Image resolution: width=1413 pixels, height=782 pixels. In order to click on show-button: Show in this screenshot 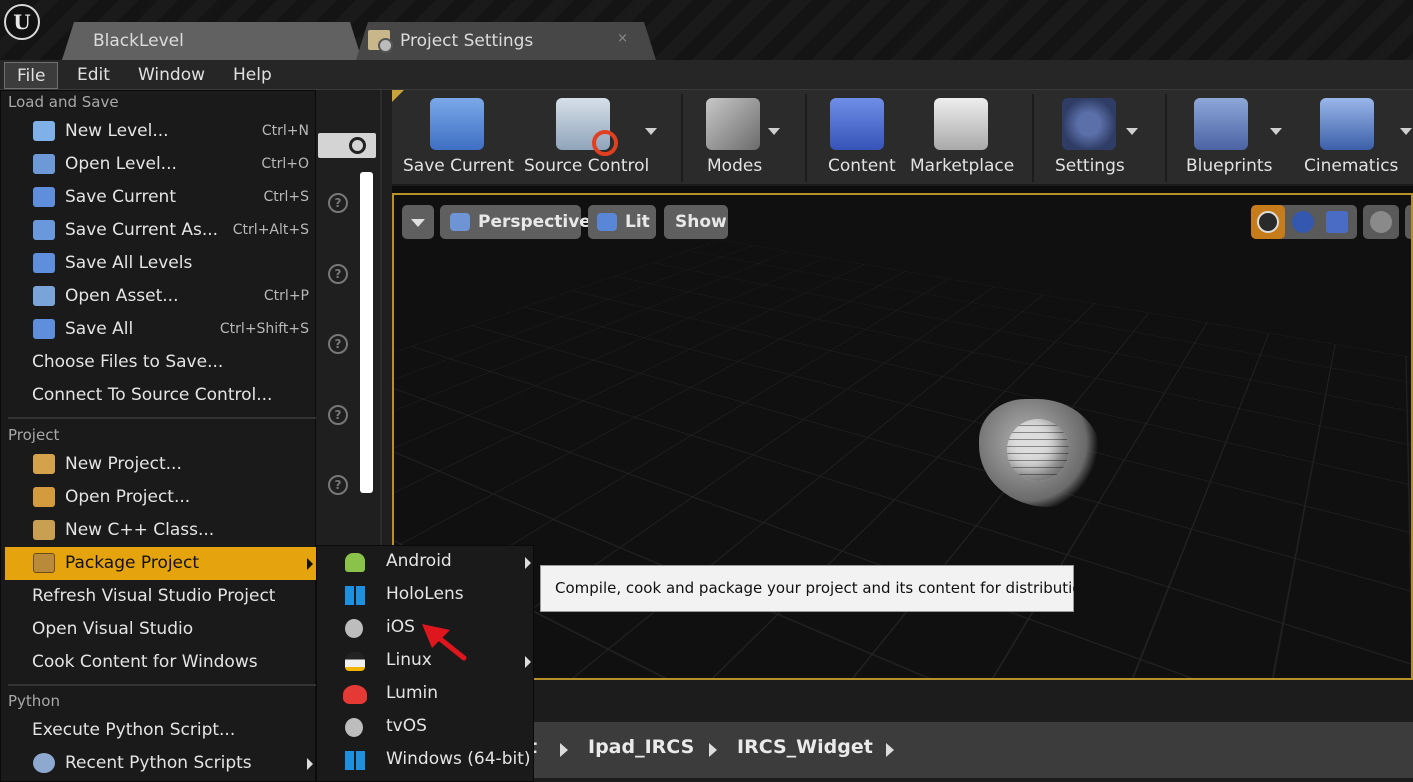, I will do `click(696, 222)`.